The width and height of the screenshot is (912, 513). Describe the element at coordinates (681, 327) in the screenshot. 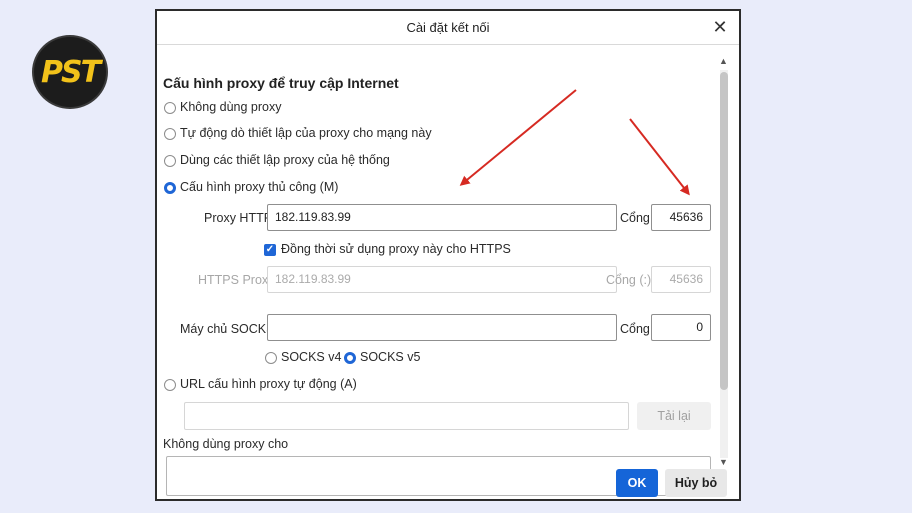

I see `socks-port-input: 0` at that location.